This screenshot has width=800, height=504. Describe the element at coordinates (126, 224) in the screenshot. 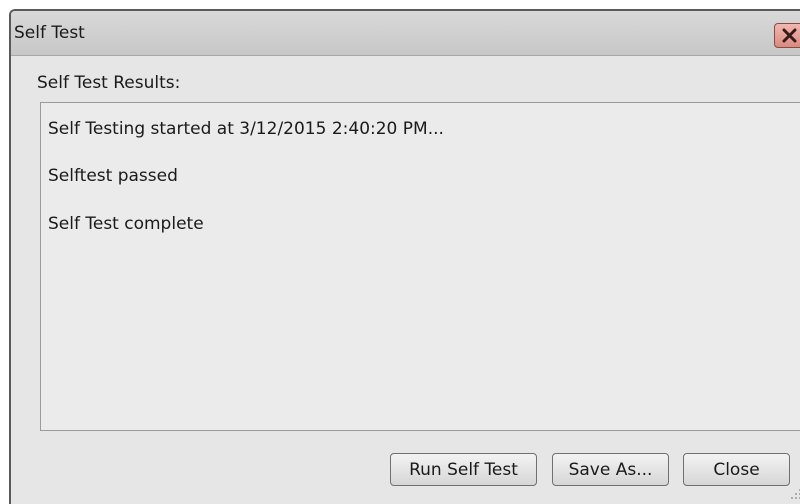

I see `result-line: Self Test complete` at that location.